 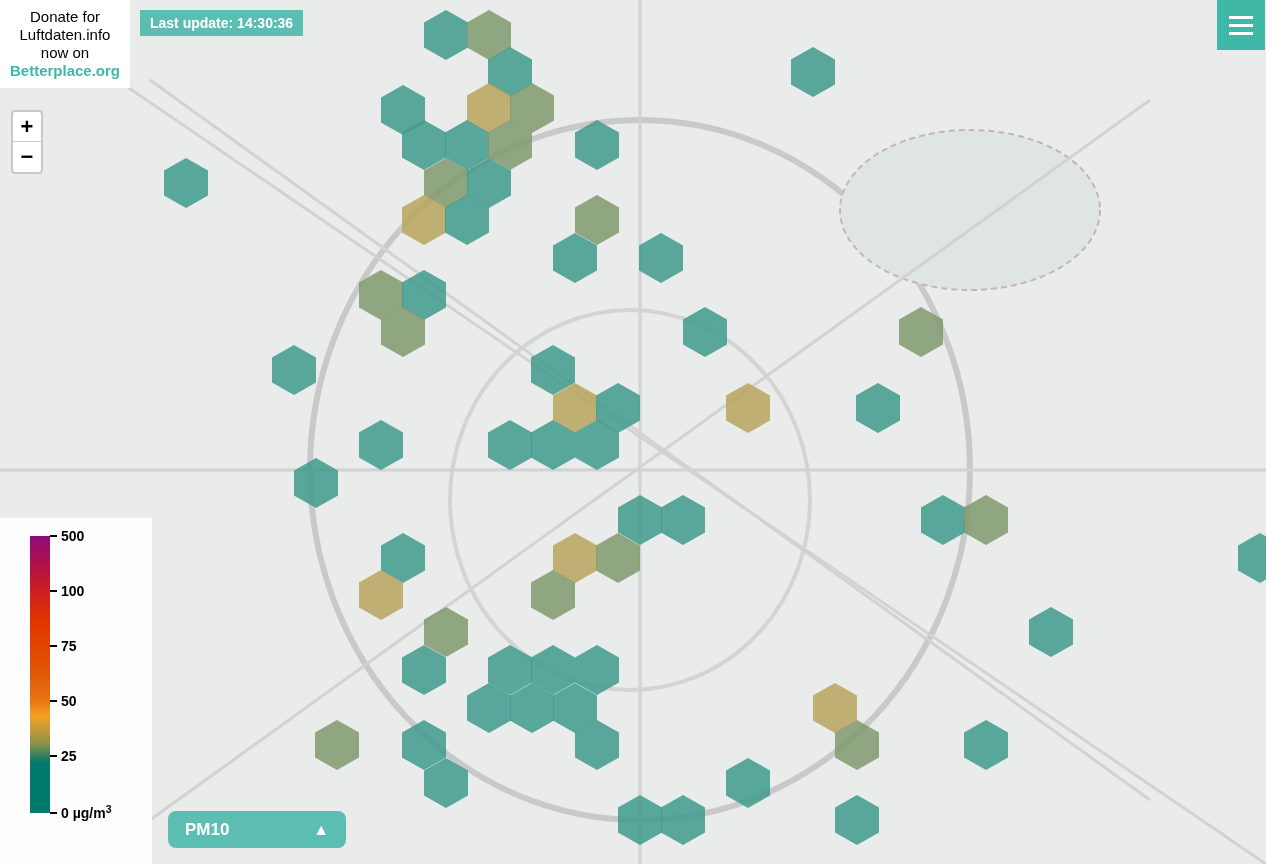 What do you see at coordinates (222, 23) in the screenshot?
I see `last-update-label: Last update: 14:30:36` at bounding box center [222, 23].